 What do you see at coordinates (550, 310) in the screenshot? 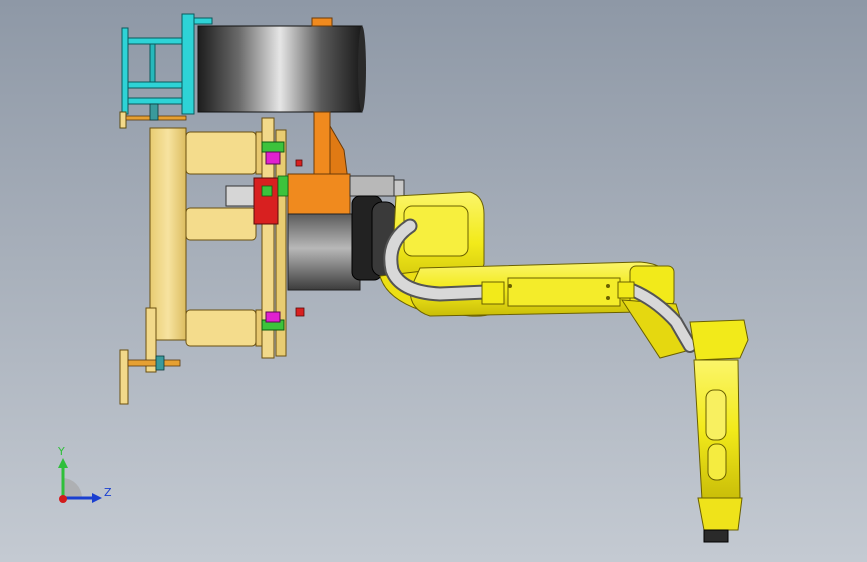
I see `robot-upper-arm` at bounding box center [550, 310].